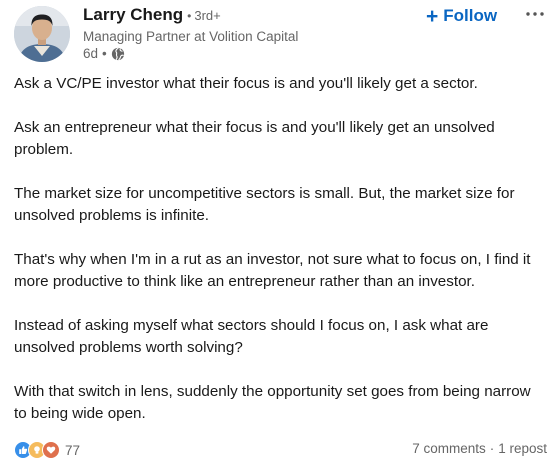 The width and height of the screenshot is (555, 462). What do you see at coordinates (90, 53) in the screenshot?
I see `post-time: 6d` at bounding box center [90, 53].